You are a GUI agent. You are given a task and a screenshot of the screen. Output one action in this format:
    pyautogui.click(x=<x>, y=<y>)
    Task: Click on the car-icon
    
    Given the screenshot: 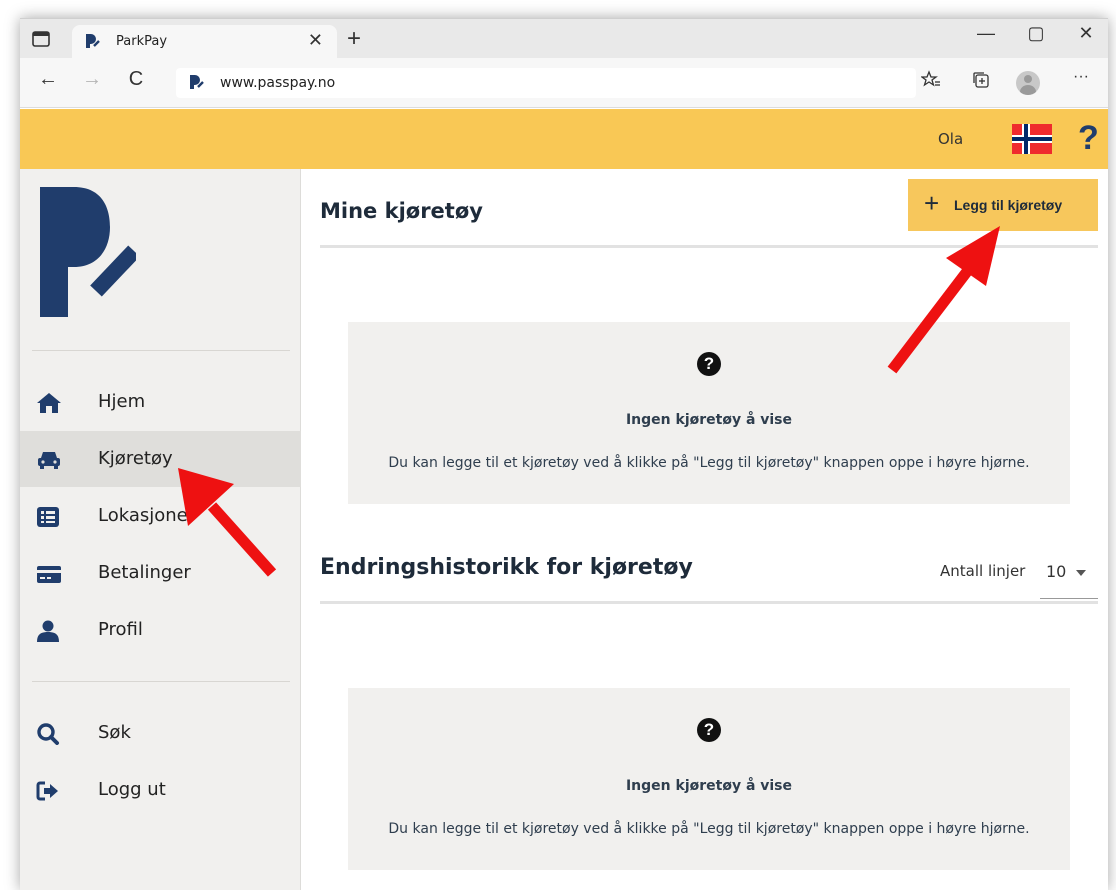 What is the action you would take?
    pyautogui.click(x=49, y=460)
    